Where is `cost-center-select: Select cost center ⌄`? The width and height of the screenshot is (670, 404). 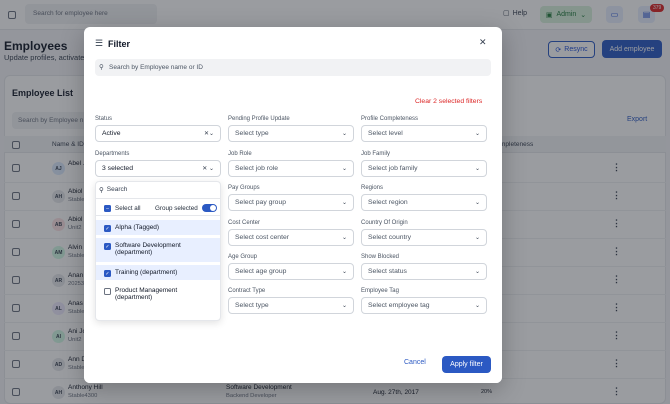
cost-center-select: Select cost center ⌄ is located at coordinates (291, 237).